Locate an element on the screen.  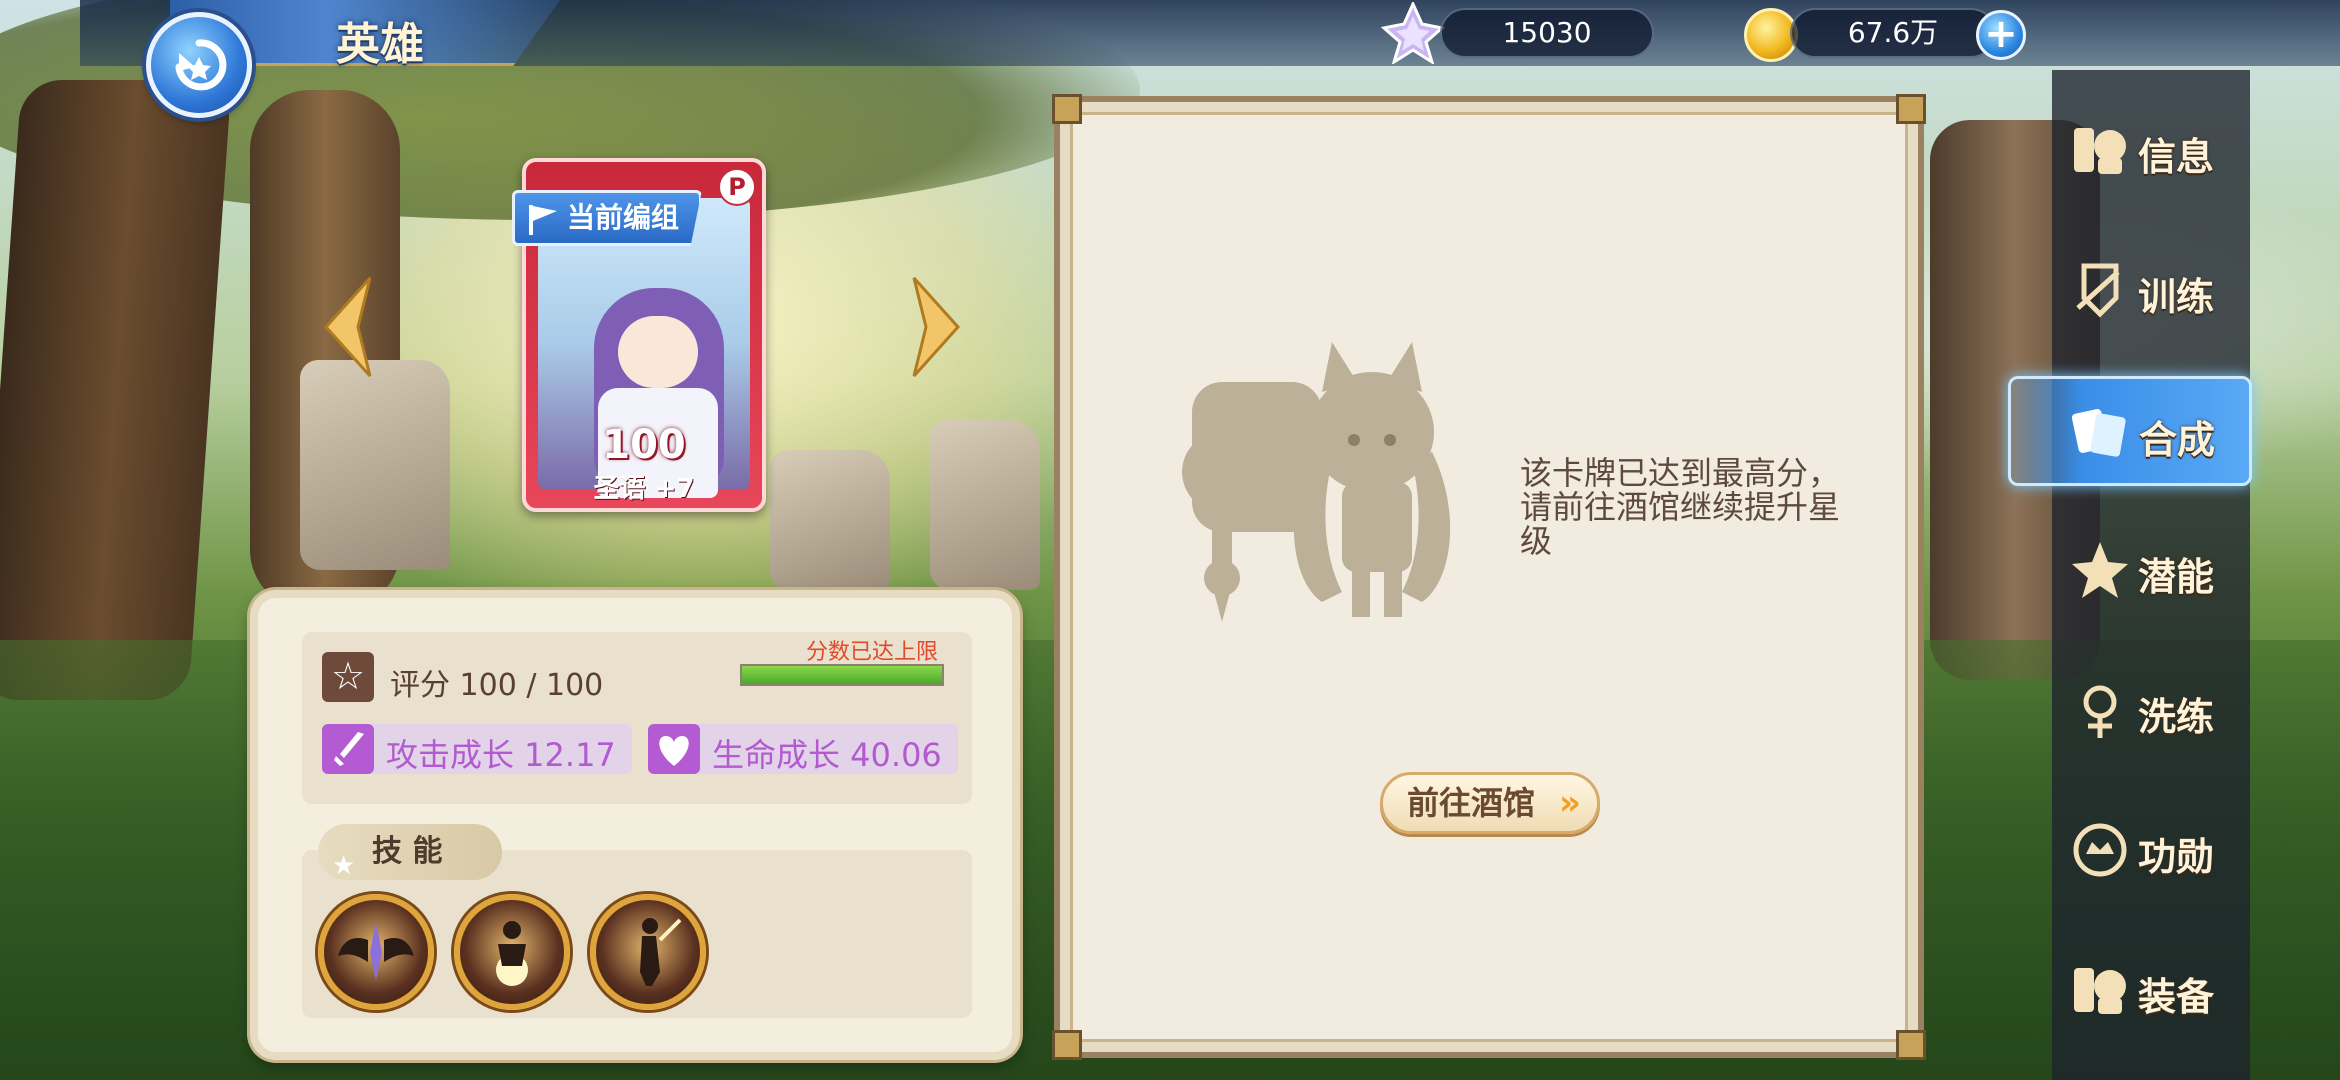
potential-icon is located at coordinates (2100, 570).